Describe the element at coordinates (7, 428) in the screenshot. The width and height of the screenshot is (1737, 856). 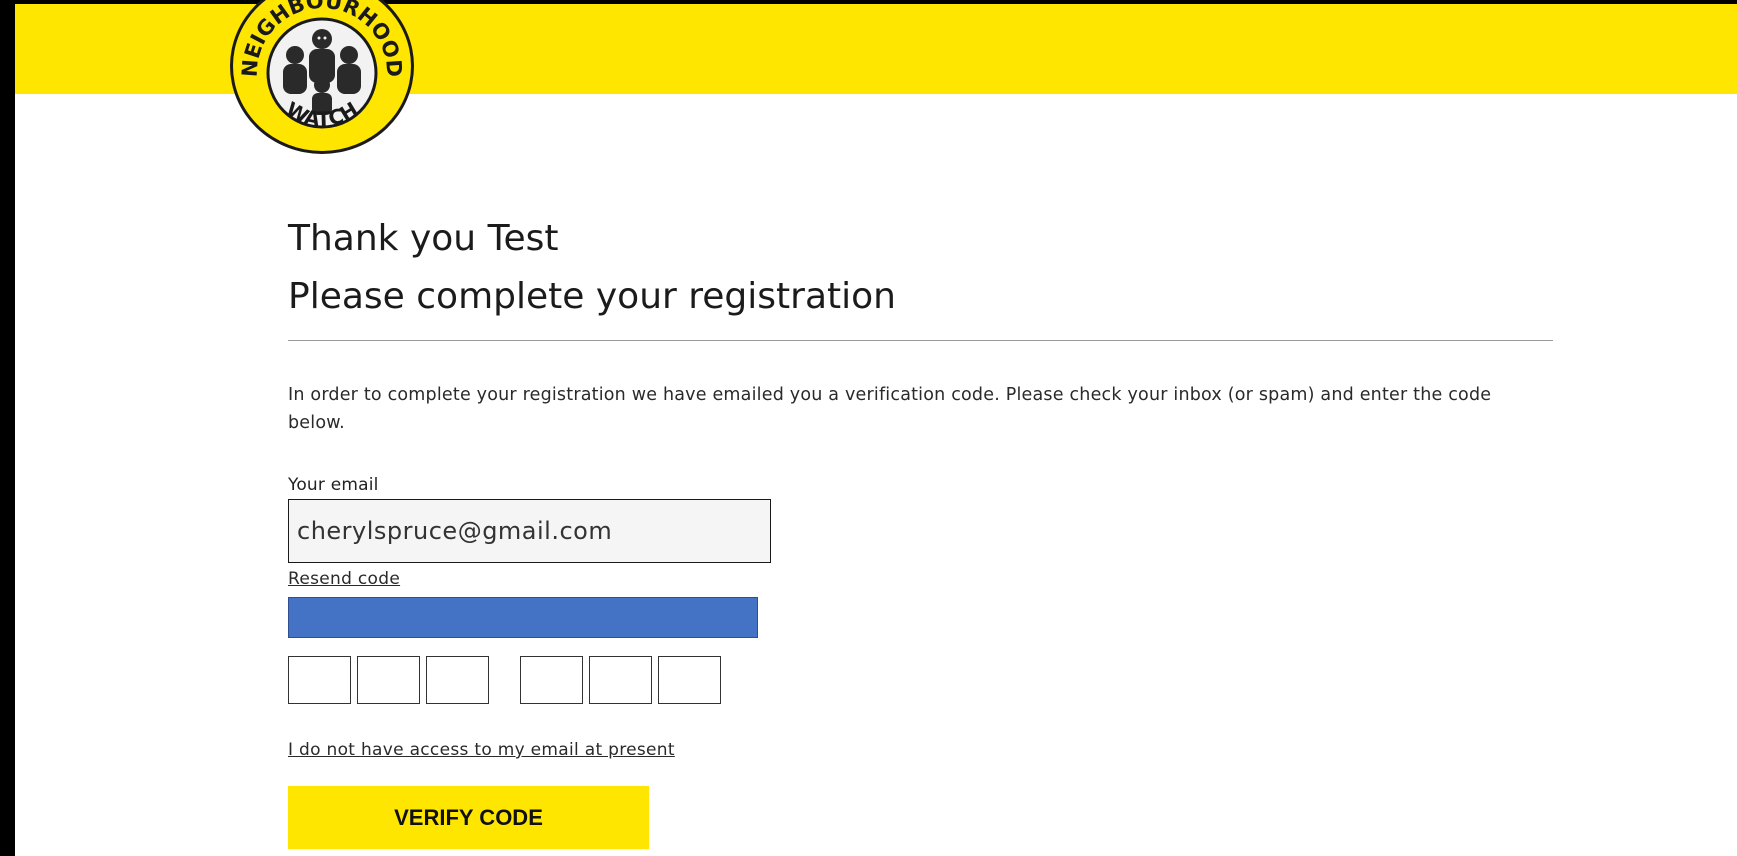
I see `window-frame-left` at that location.